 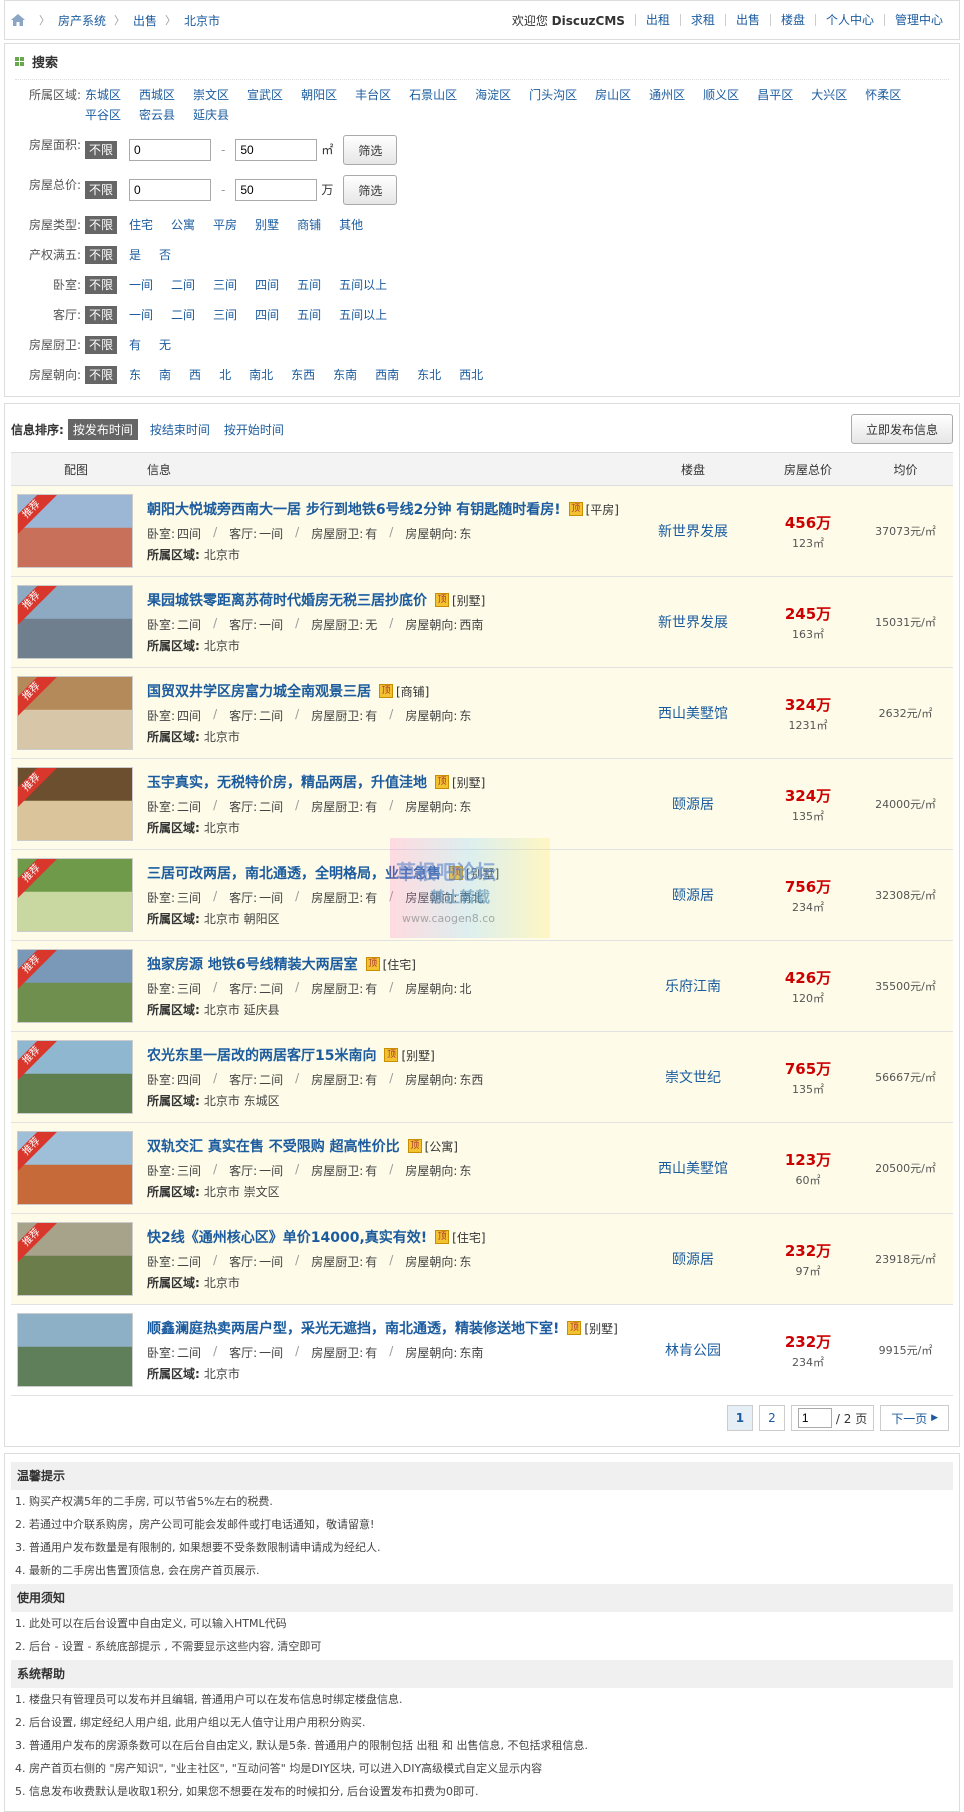 I want to click on sort-by-publish-time: 按发布时间, so click(x=102, y=429).